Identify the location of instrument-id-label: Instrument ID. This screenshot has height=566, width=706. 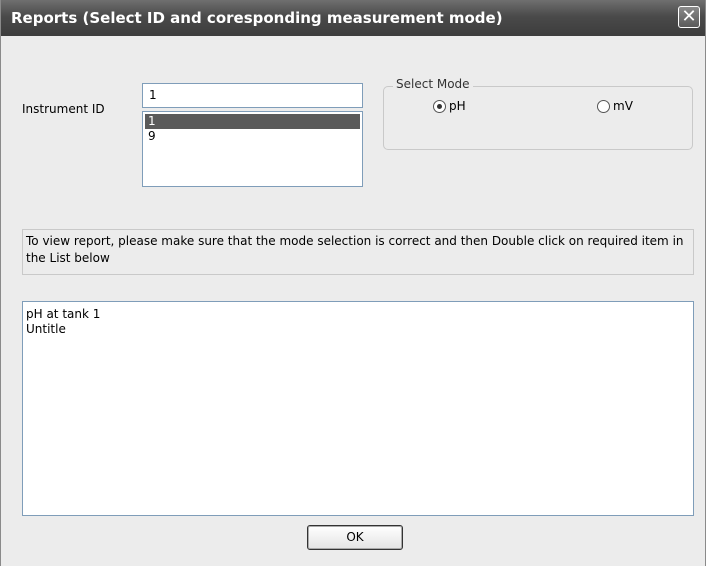
(63, 109).